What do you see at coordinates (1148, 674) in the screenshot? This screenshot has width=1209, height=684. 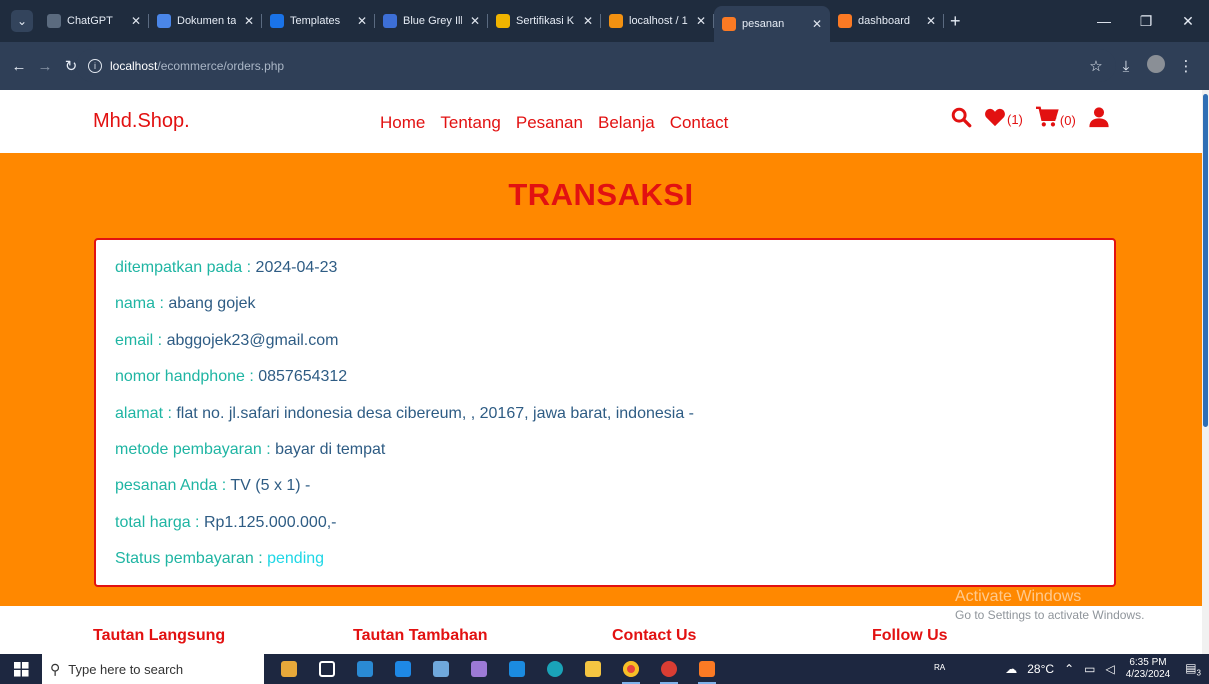 I see `clock-date: 4/23/2024` at bounding box center [1148, 674].